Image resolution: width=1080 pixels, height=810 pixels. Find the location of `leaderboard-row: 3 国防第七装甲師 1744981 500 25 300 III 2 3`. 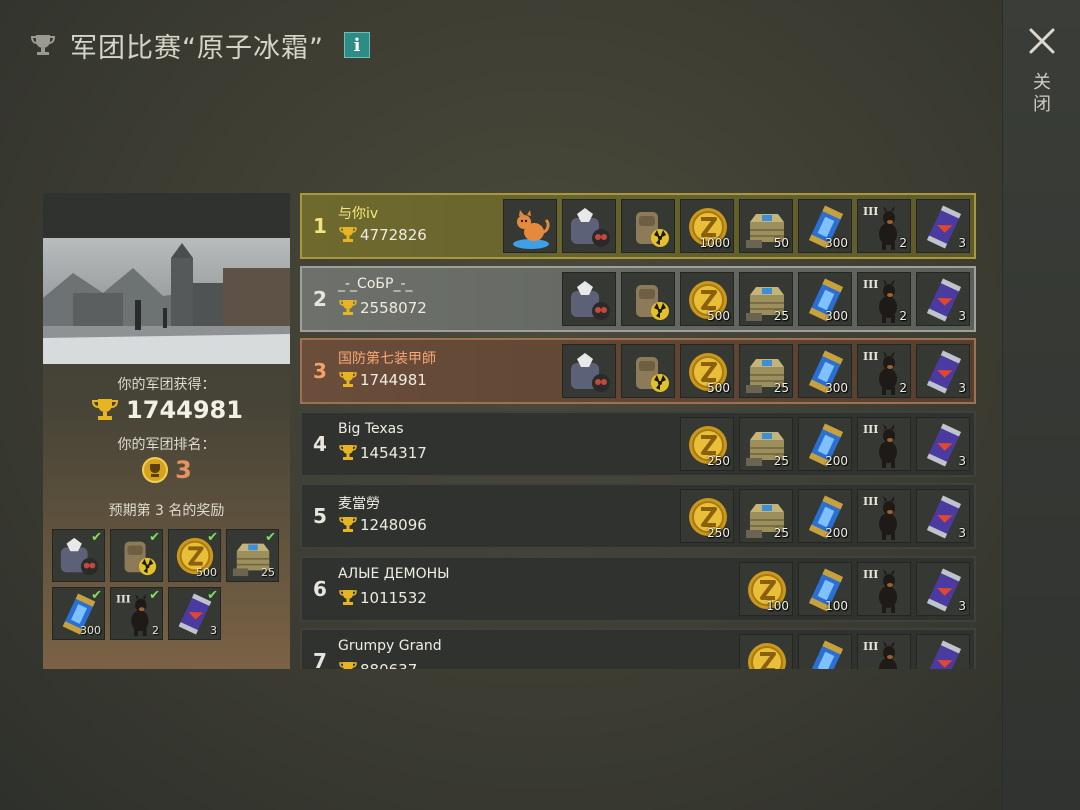

leaderboard-row: 3 国防第七装甲師 1744981 500 25 300 III 2 3 is located at coordinates (638, 371).